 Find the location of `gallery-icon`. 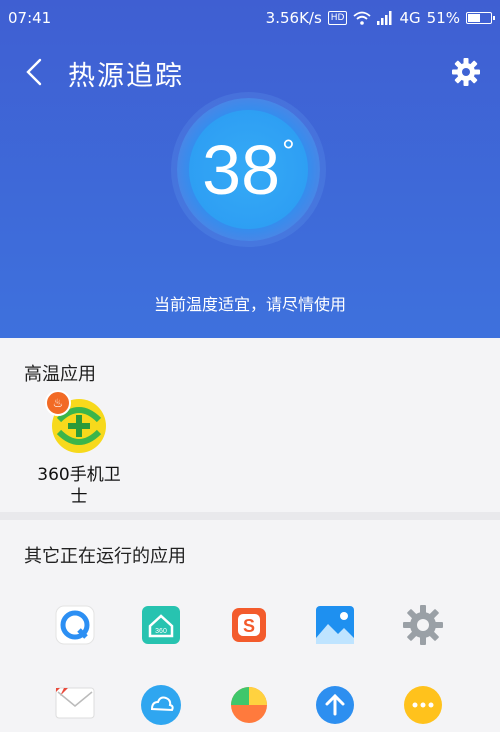

gallery-icon is located at coordinates (335, 625).